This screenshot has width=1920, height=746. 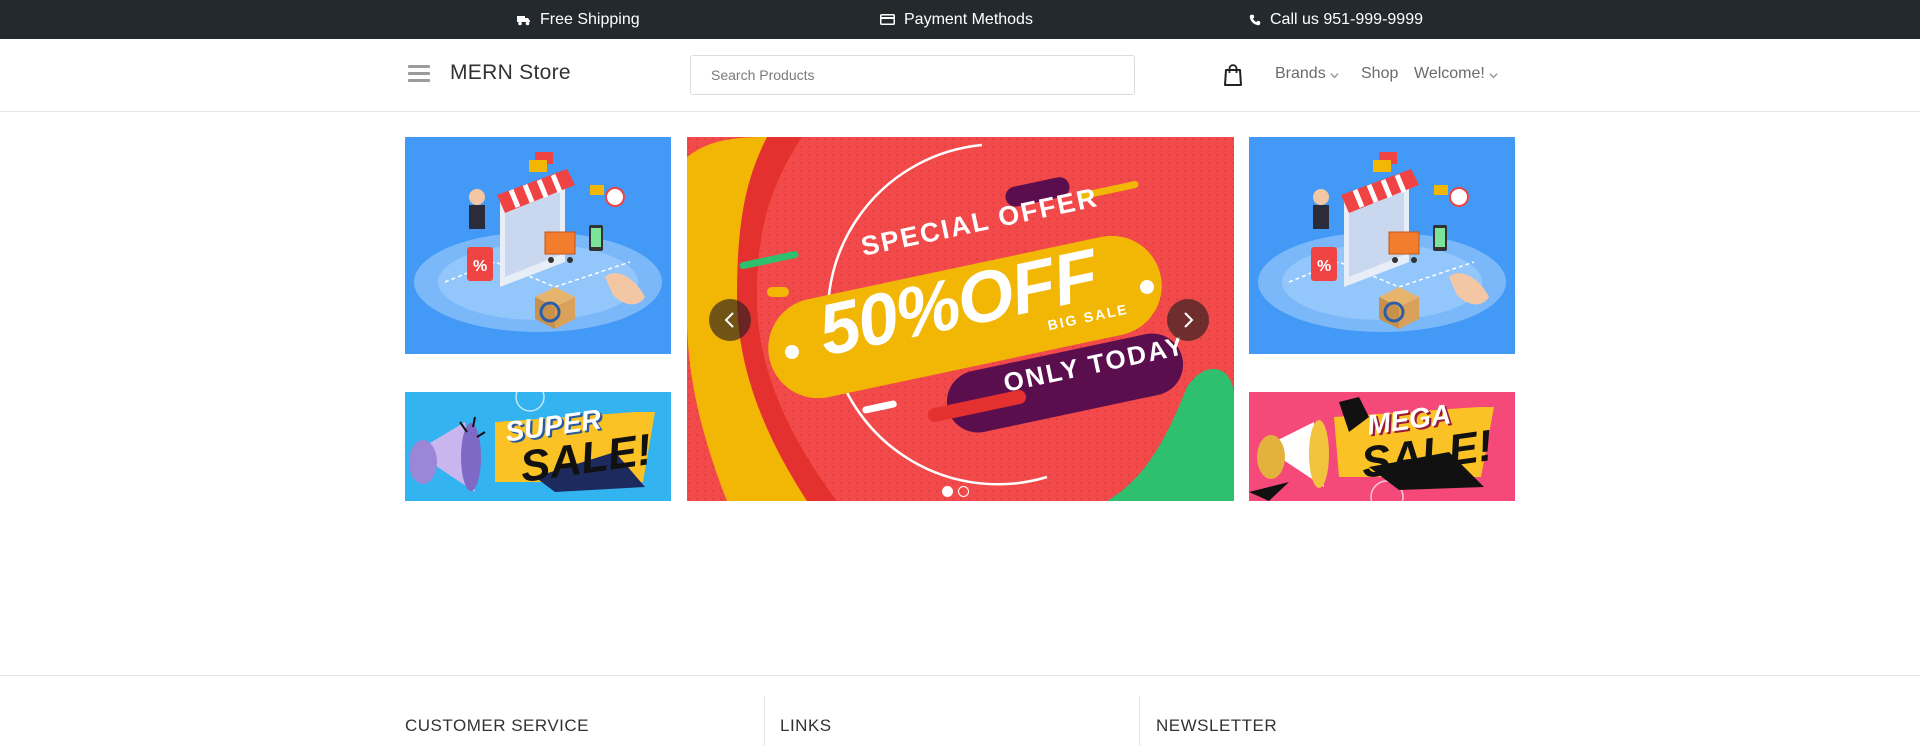 I want to click on footer-links-heading: LINKS, so click(x=806, y=725).